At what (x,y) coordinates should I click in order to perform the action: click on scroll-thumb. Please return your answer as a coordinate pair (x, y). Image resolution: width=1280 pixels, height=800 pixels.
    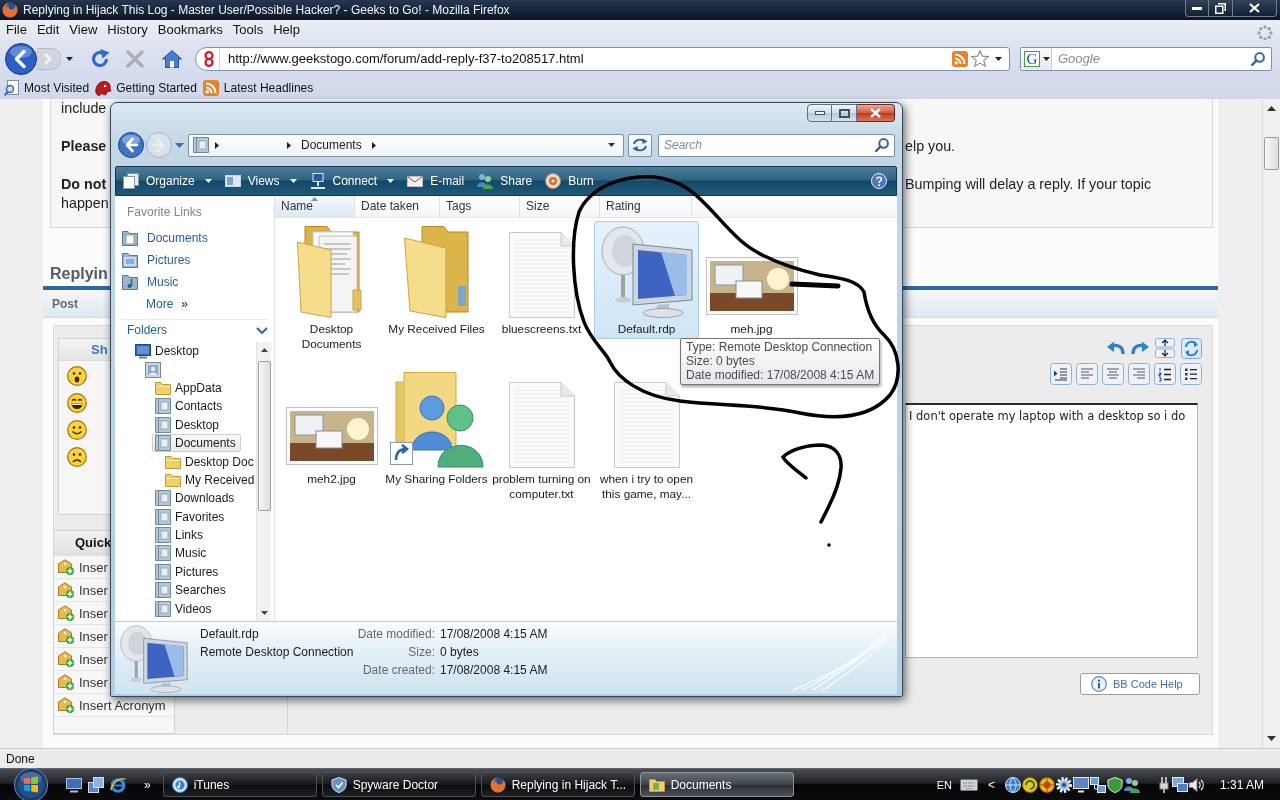
    Looking at the image, I should click on (264, 436).